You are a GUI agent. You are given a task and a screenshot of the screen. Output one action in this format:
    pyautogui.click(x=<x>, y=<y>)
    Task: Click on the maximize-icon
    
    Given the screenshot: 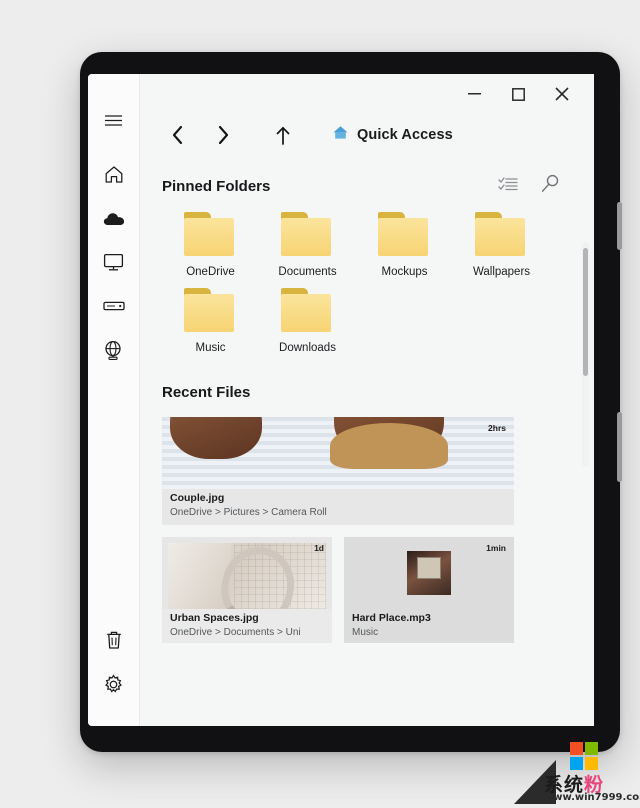 What is the action you would take?
    pyautogui.click(x=518, y=94)
    